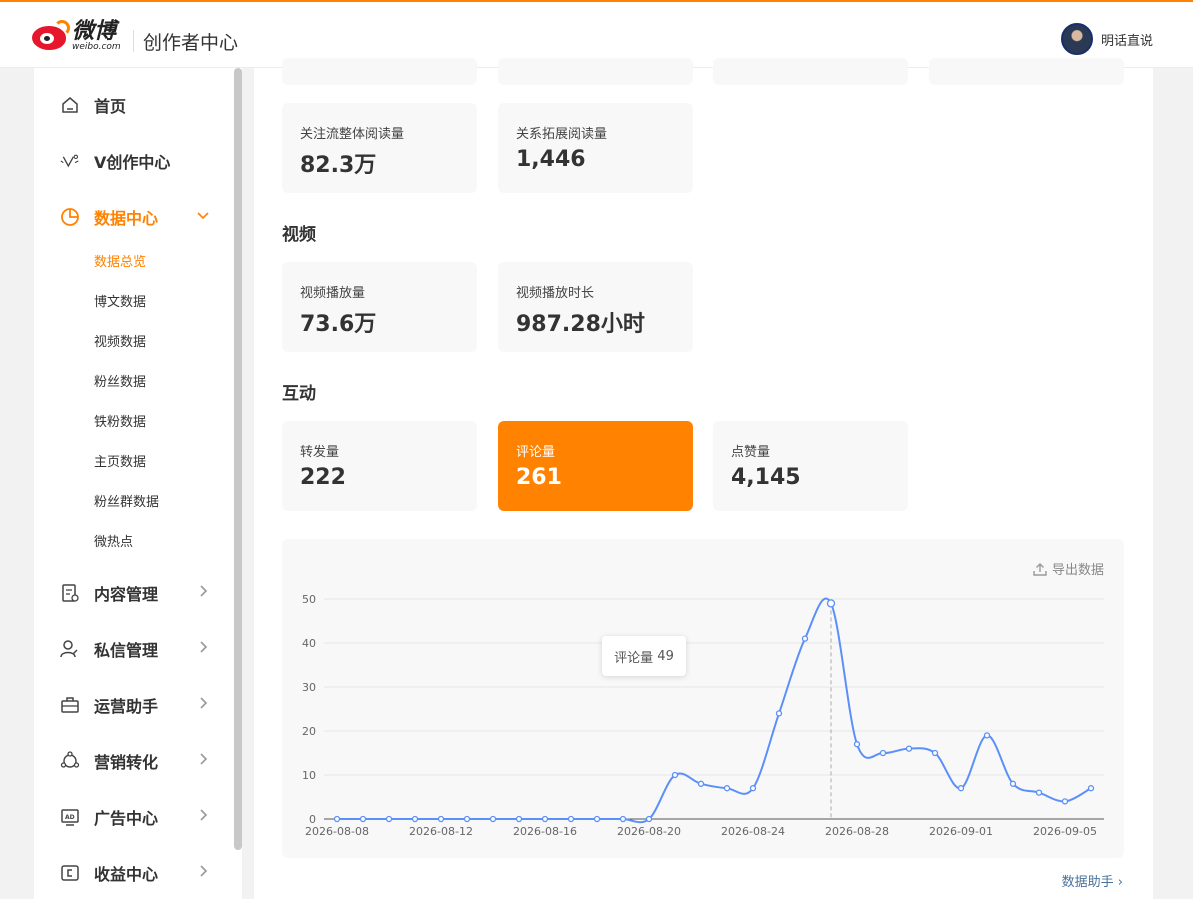 The image size is (1193, 899). What do you see at coordinates (299, 235) in the screenshot?
I see `section-title-video: 视频` at bounding box center [299, 235].